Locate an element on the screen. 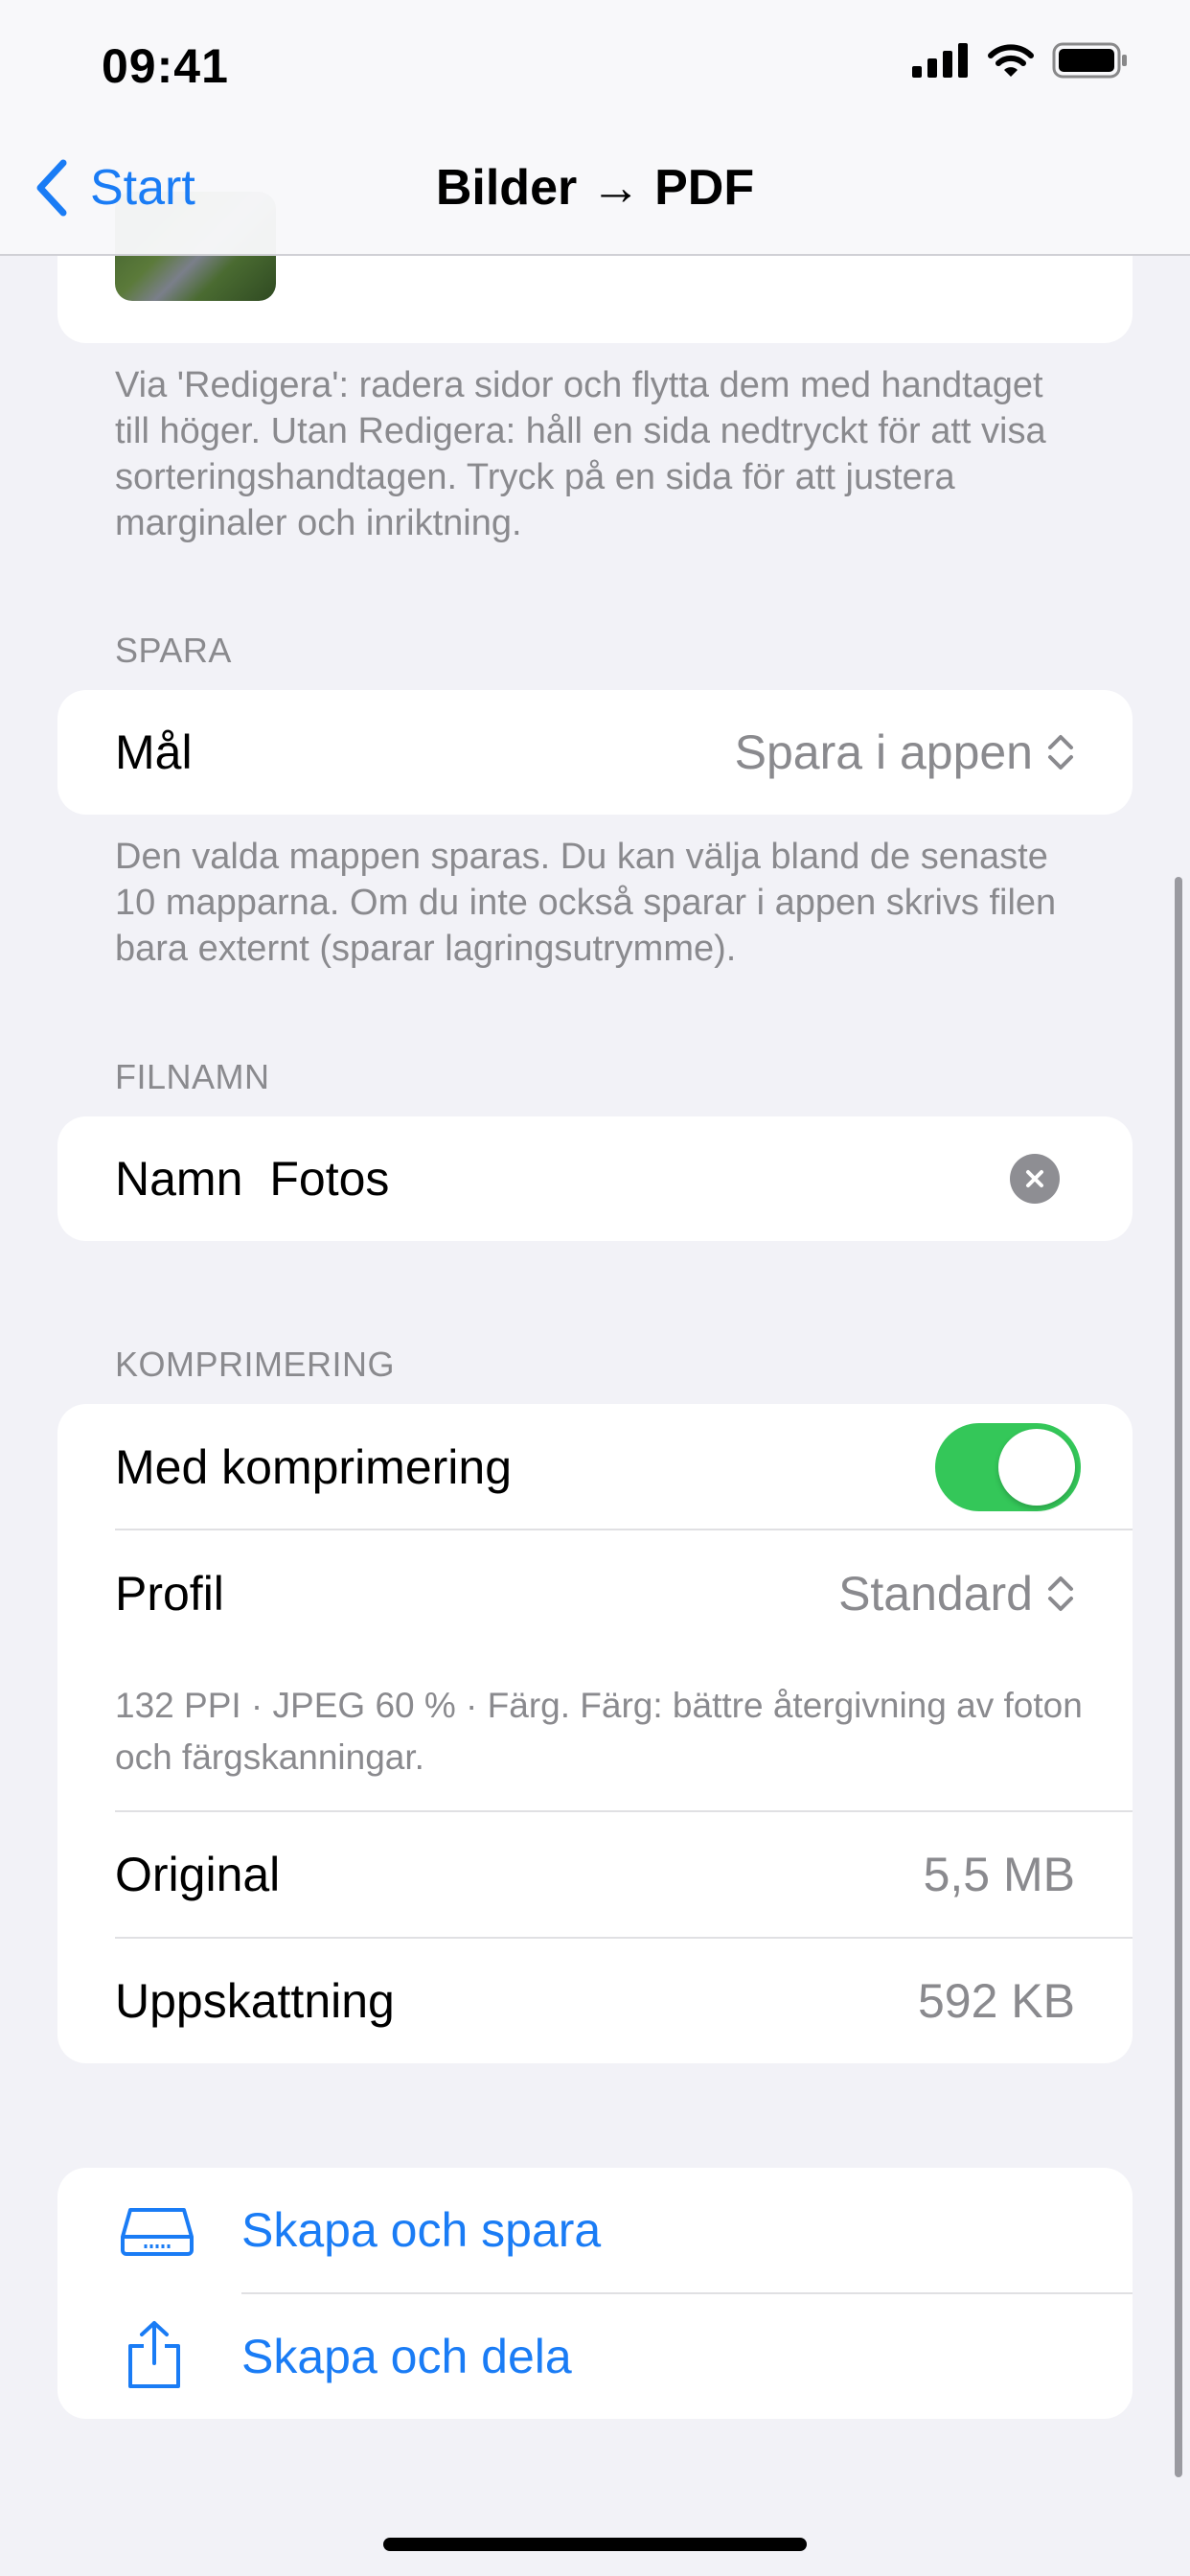  target-value: Spara i appen is located at coordinates (884, 752).